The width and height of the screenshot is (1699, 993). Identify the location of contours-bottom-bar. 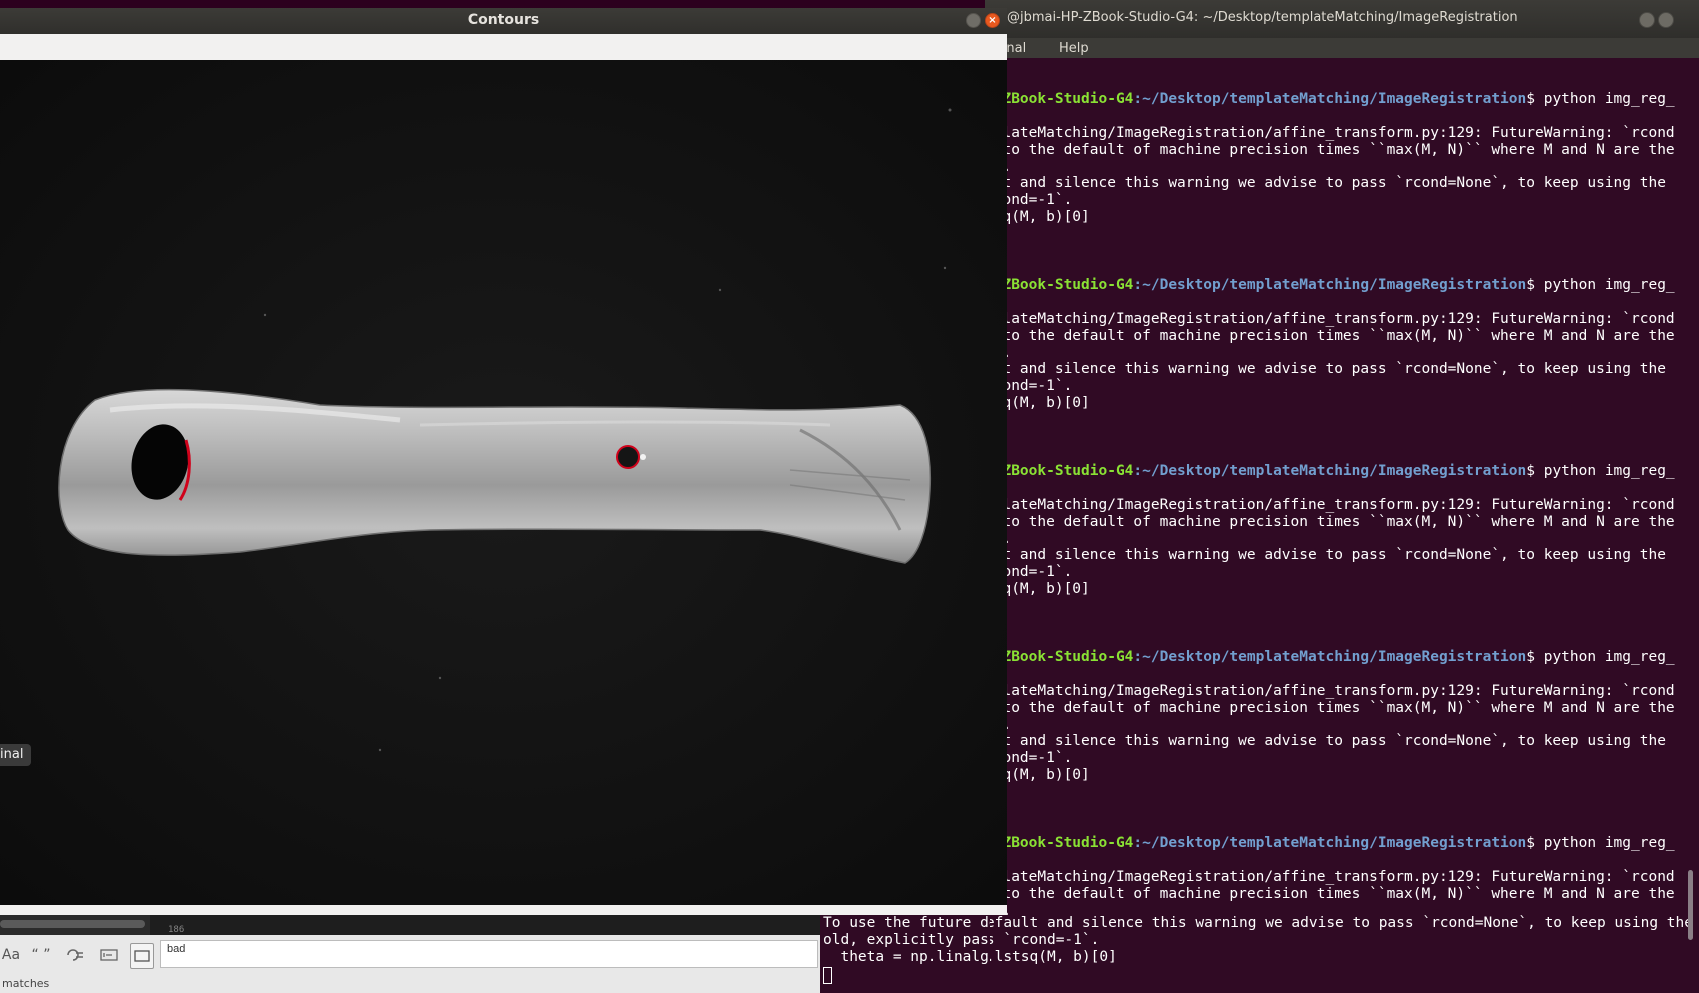
(503, 910).